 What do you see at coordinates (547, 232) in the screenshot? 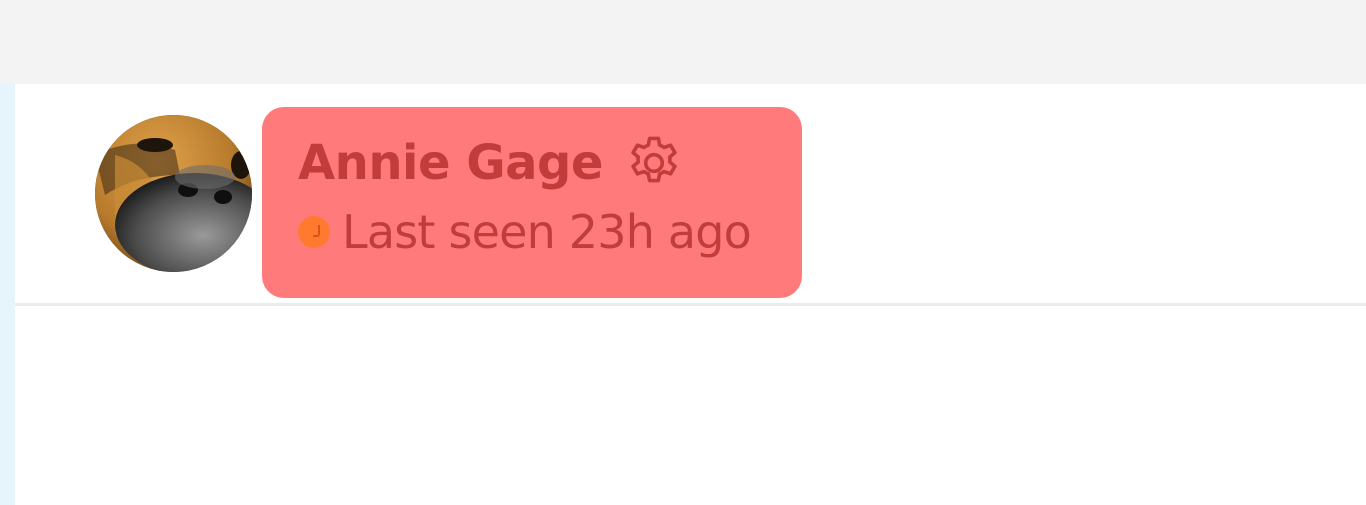
I see `last-seen-status: Last seen 23h ago` at bounding box center [547, 232].